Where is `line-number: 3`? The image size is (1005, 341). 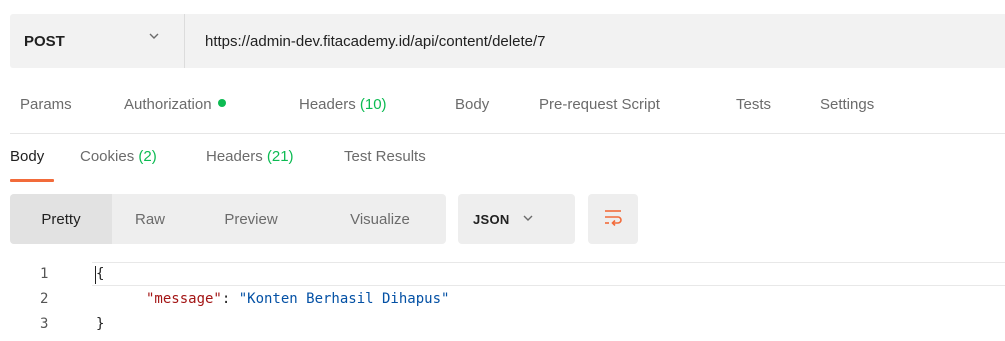
line-number: 3 is located at coordinates (44, 324).